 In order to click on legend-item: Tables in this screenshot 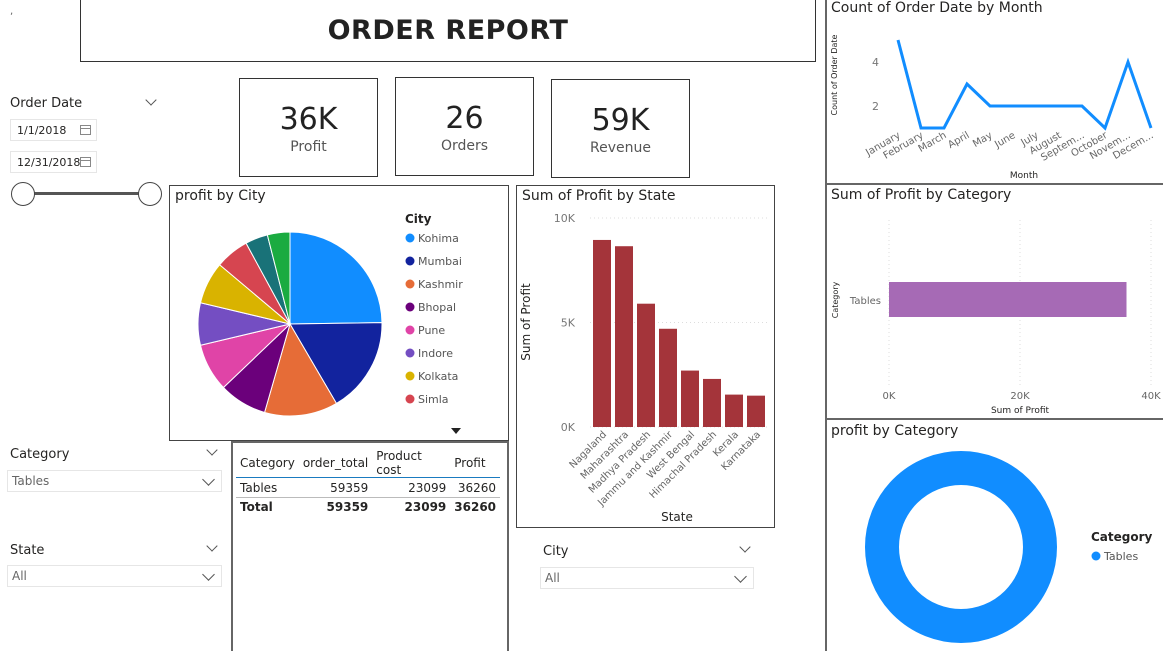, I will do `click(1120, 556)`.